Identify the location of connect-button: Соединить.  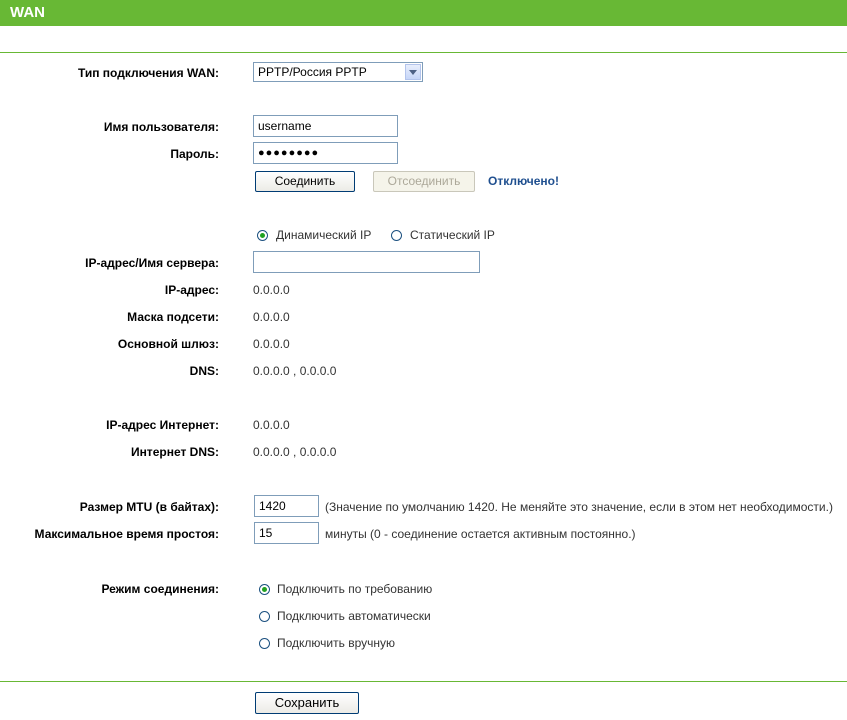
(305, 181).